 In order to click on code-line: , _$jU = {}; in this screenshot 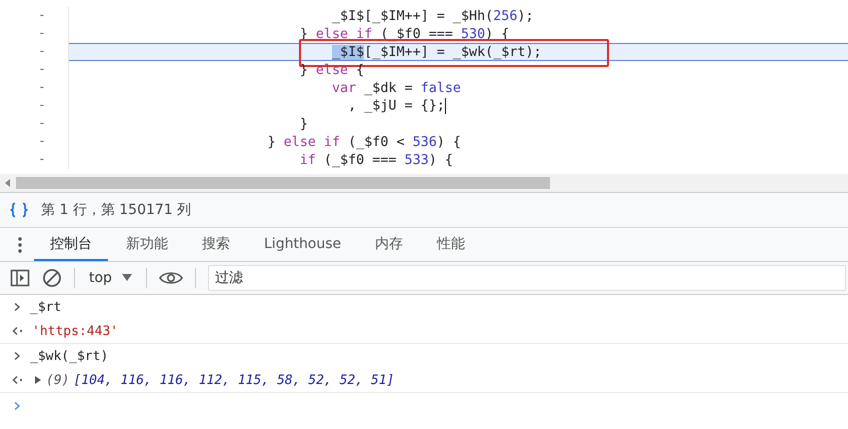, I will do `click(396, 106)`.